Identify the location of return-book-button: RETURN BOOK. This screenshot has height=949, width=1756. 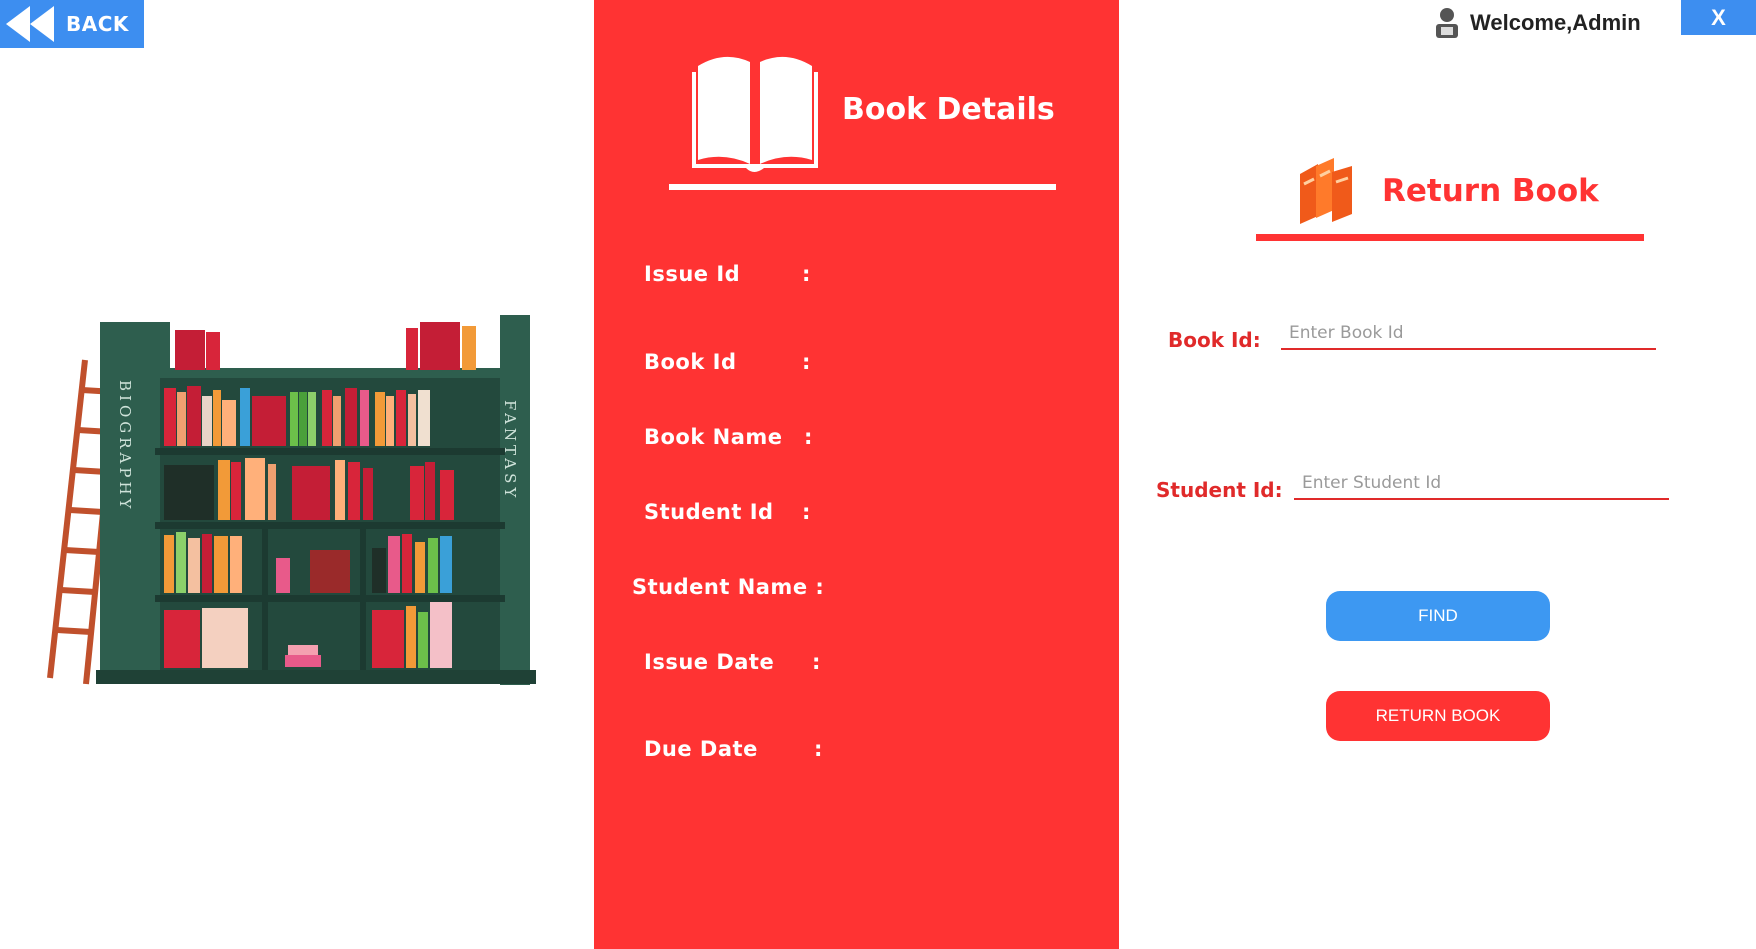
(1438, 716).